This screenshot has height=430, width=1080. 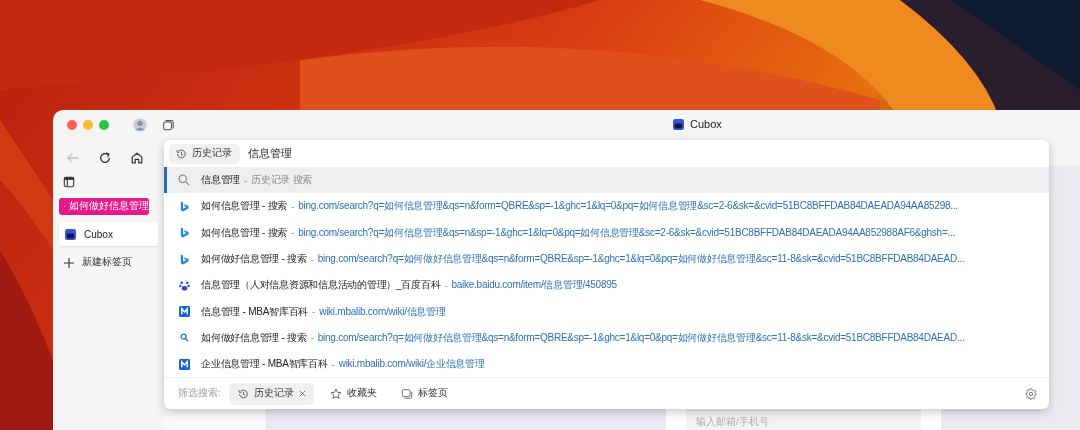 I want to click on tab-group-label: 如何做好信息管理, so click(x=104, y=206).